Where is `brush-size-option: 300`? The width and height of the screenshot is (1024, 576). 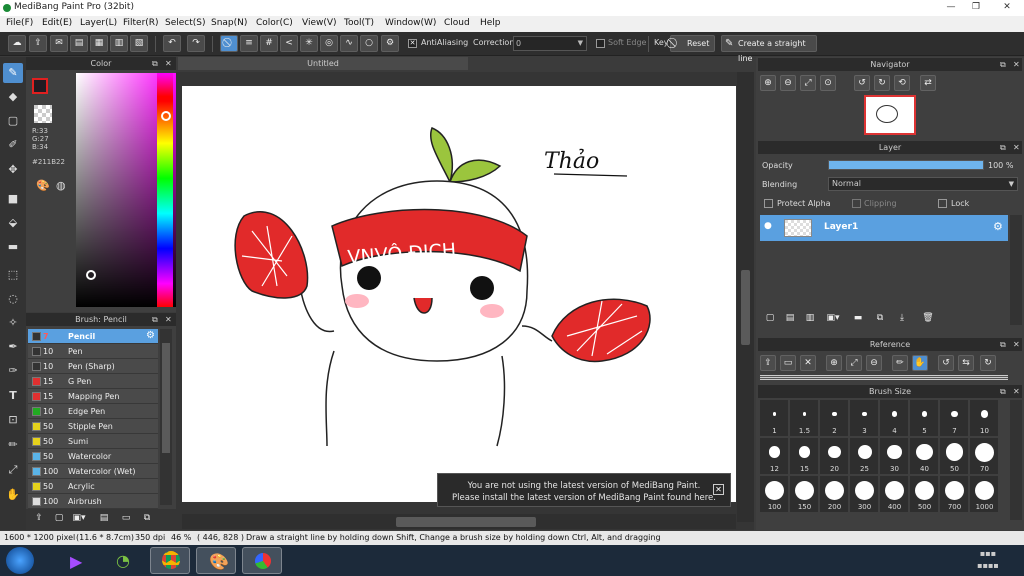
brush-size-option: 300 is located at coordinates (864, 494).